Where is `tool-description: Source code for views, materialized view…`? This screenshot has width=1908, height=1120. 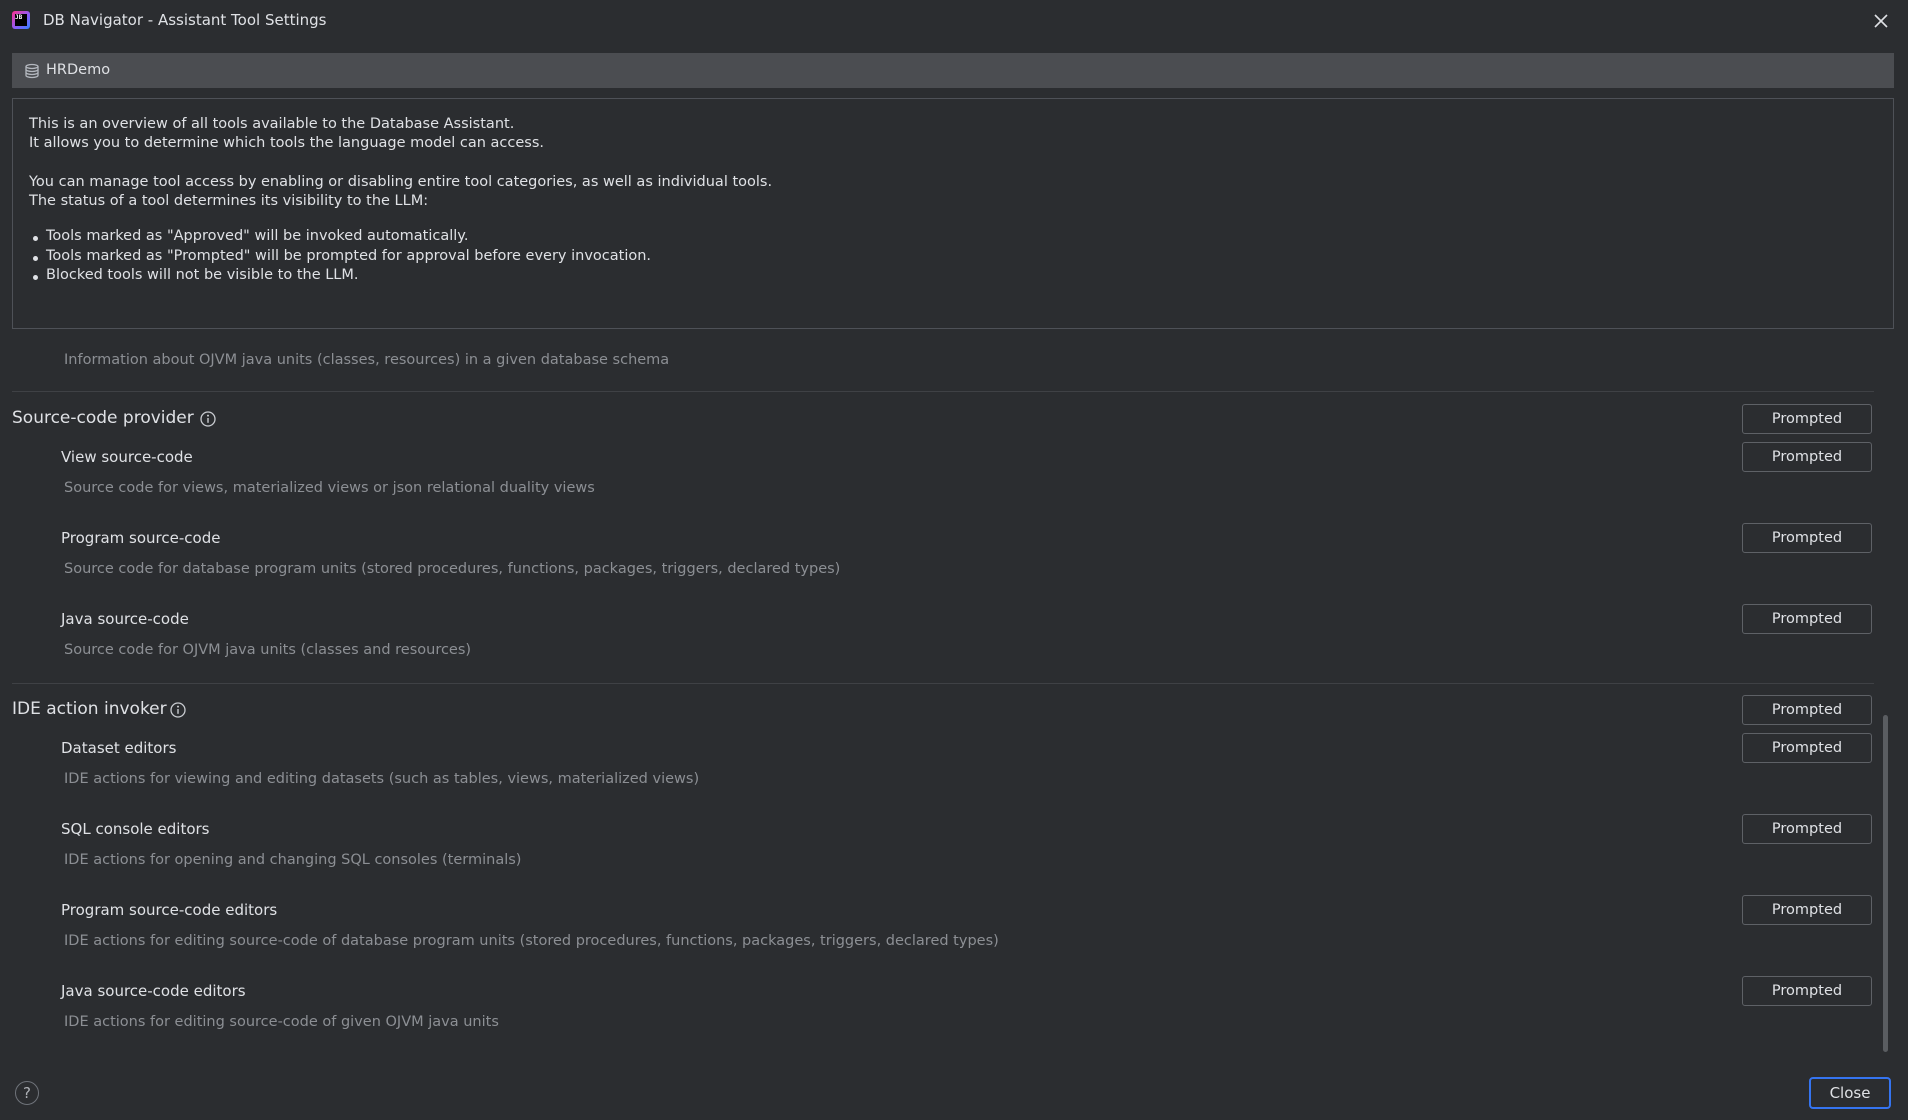
tool-description: Source code for views, materialized view… is located at coordinates (329, 488).